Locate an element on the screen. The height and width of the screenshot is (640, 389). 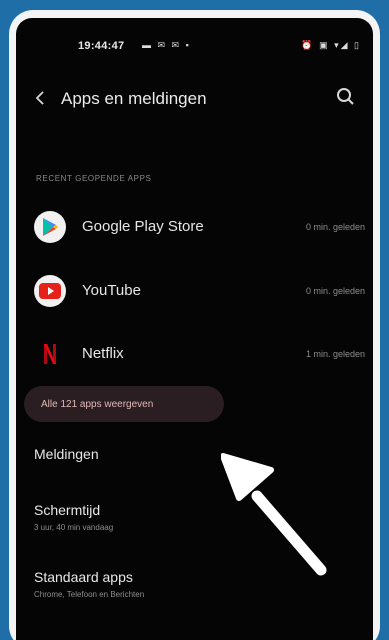
app-name: Netflix is located at coordinates (103, 353).